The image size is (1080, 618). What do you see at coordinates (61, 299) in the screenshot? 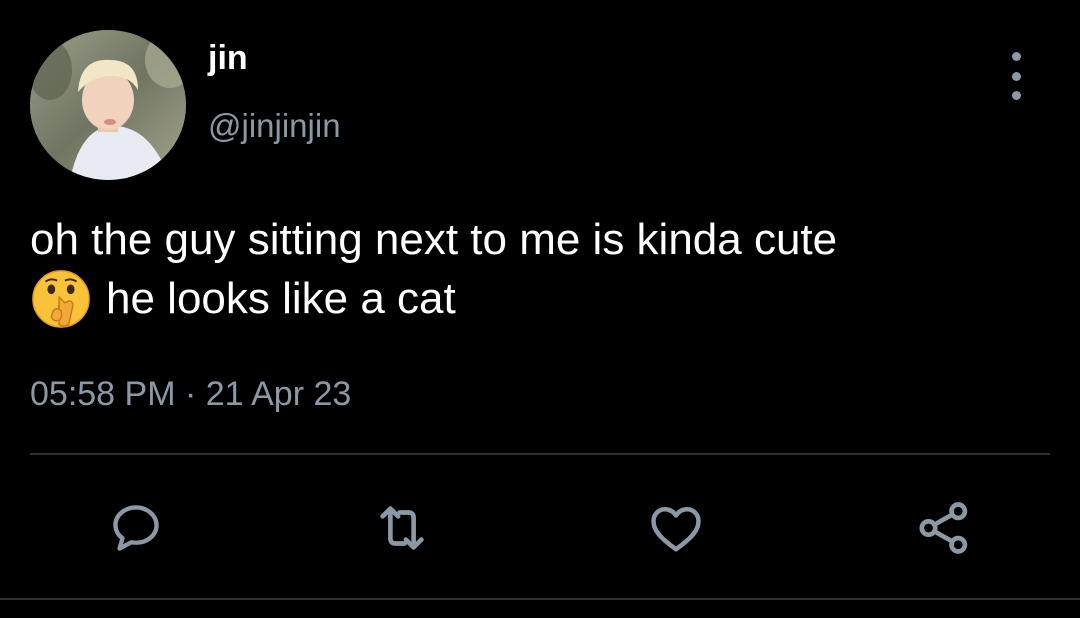
I see `shushing-face-emoji-icon` at bounding box center [61, 299].